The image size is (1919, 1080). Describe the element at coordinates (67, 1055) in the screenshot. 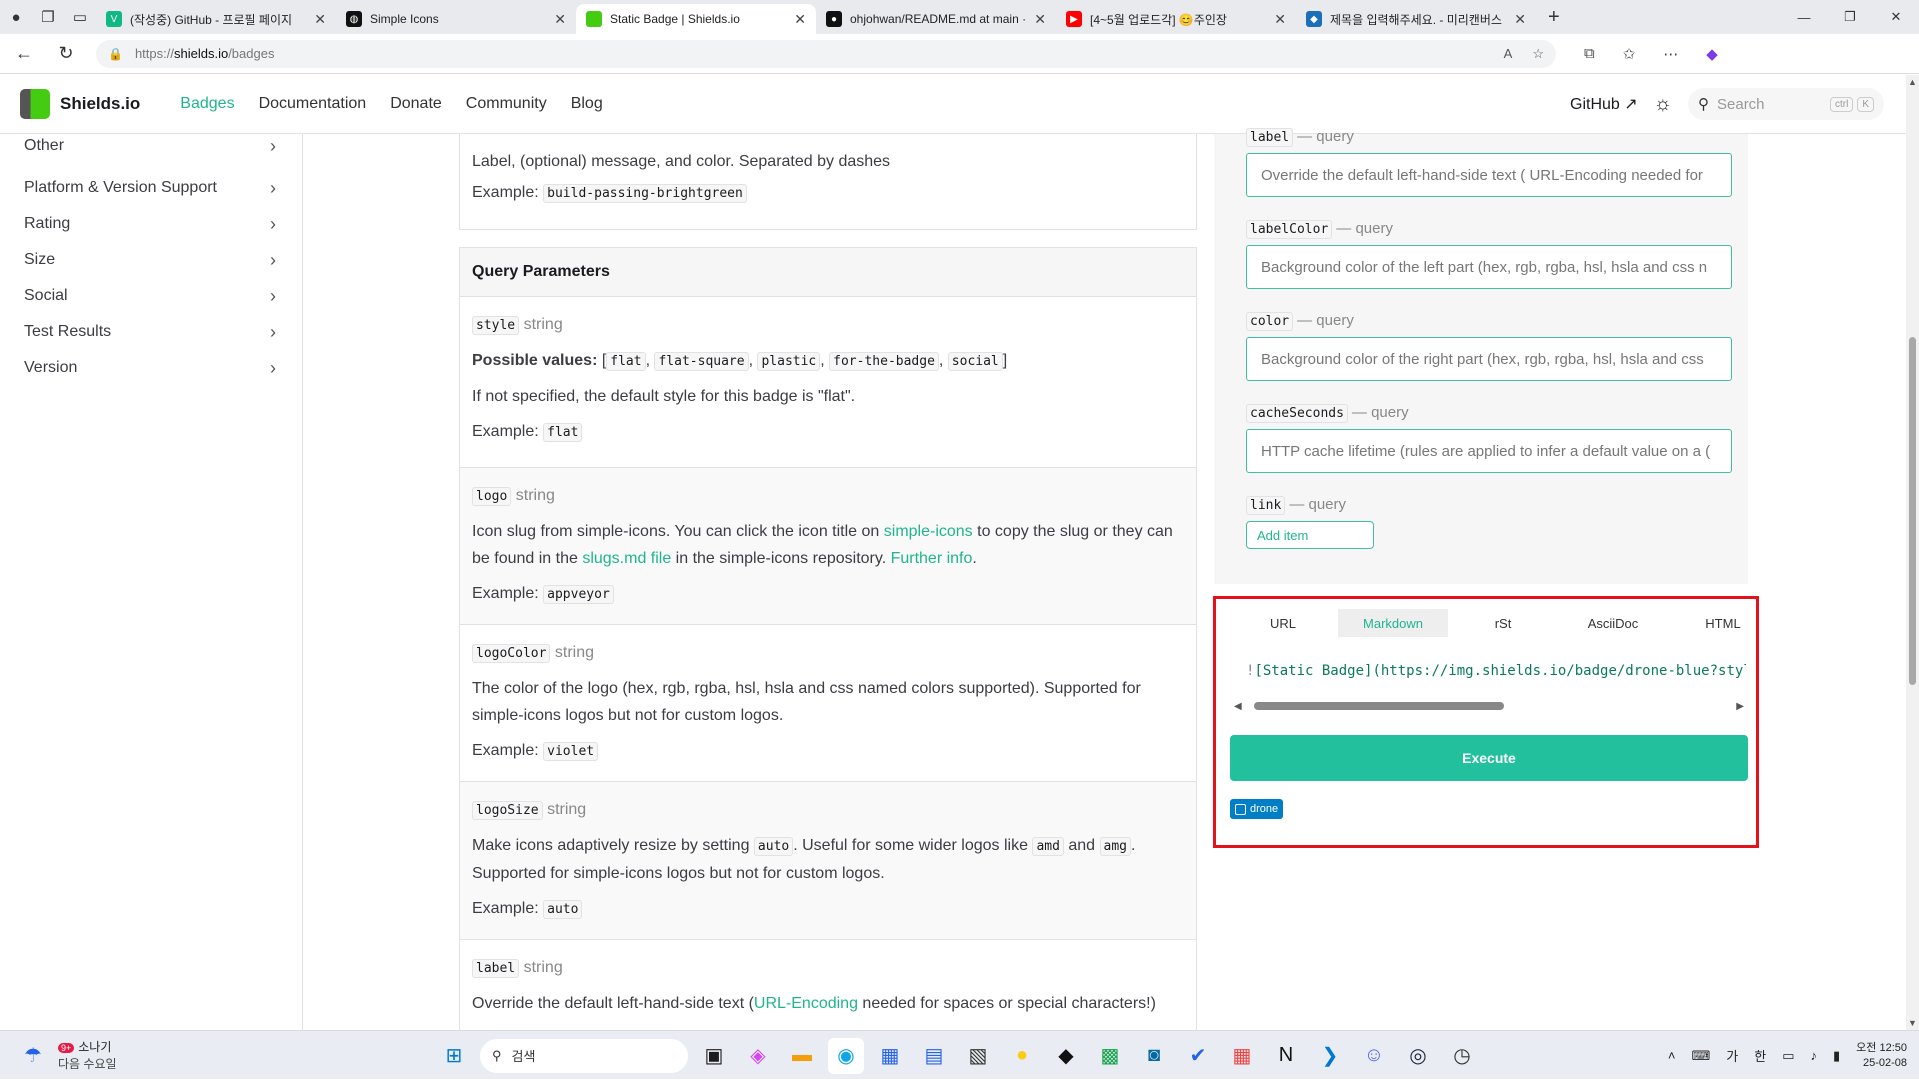

I see `weather-widget: ☂ 9+ 소나기 다음 수요일` at that location.